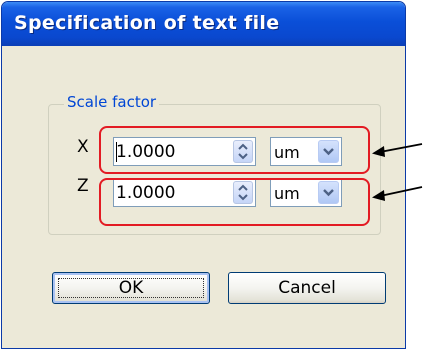 The height and width of the screenshot is (349, 427). I want to click on ok-button: OK, so click(131, 288).